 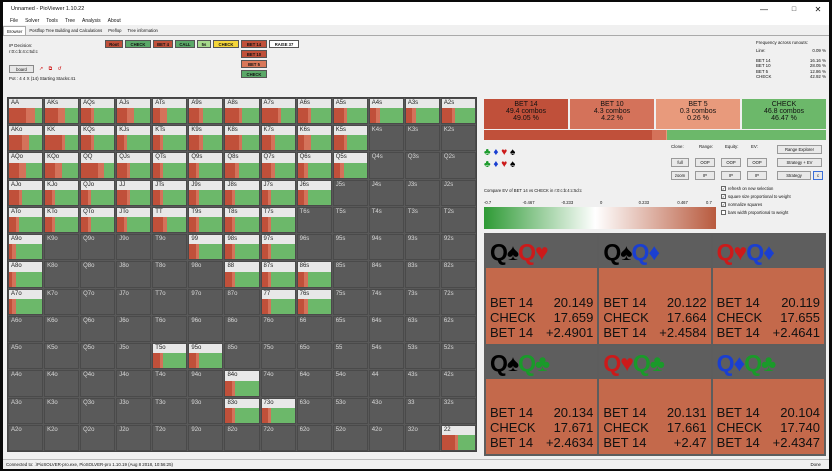 I want to click on hand-cell: 73s, so click(x=422, y=301).